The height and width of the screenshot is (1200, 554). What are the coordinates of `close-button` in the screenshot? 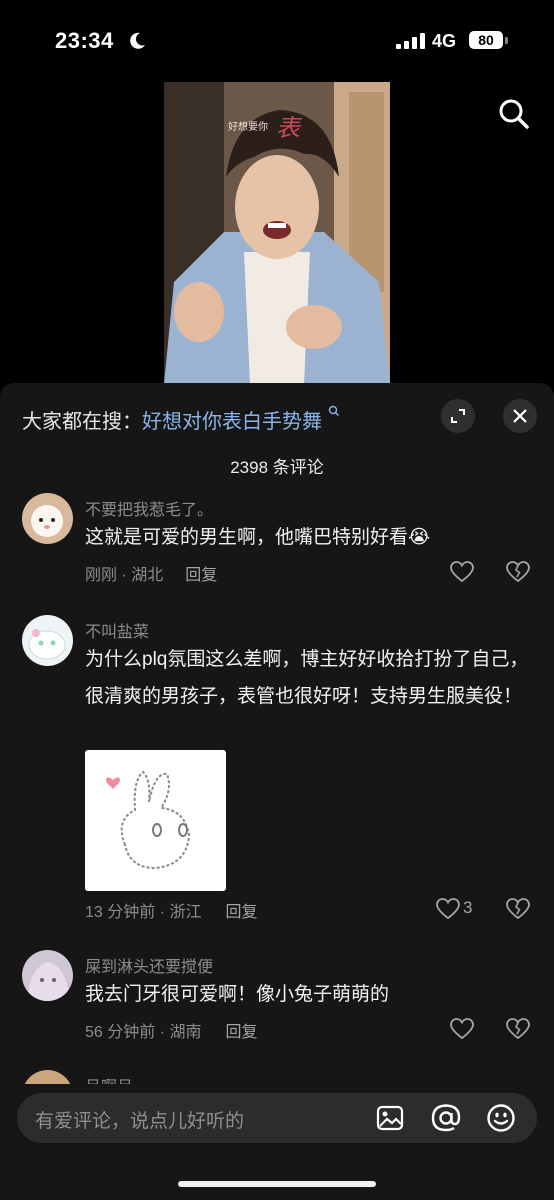 It's located at (520, 416).